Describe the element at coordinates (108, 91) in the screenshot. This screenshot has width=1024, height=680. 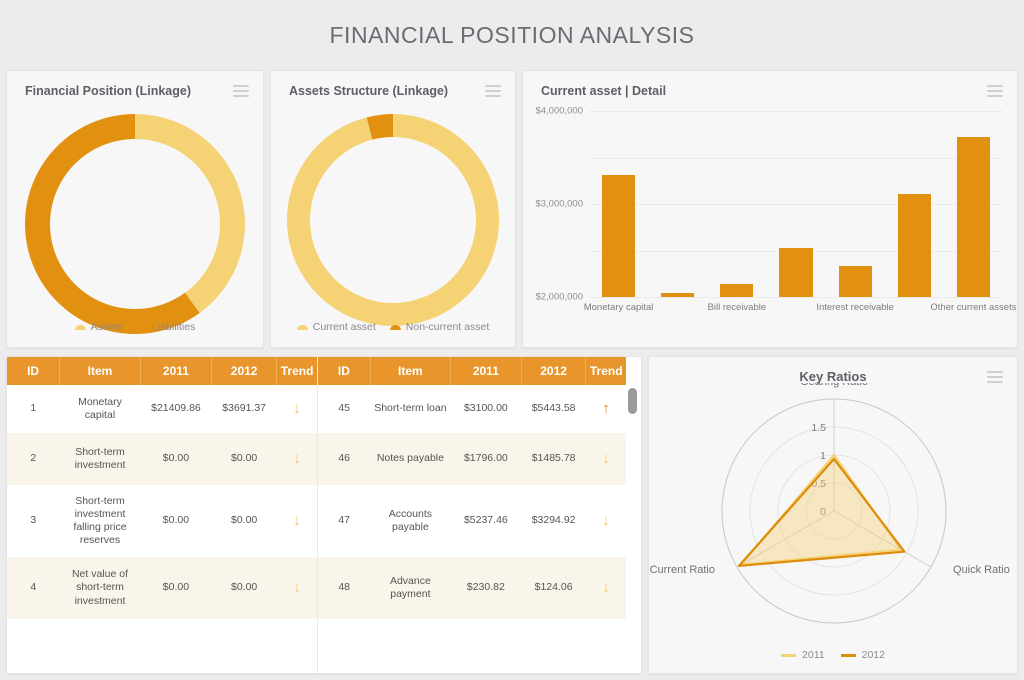
I see `panel-title-financial-position: Financial Position (Linkage)` at that location.